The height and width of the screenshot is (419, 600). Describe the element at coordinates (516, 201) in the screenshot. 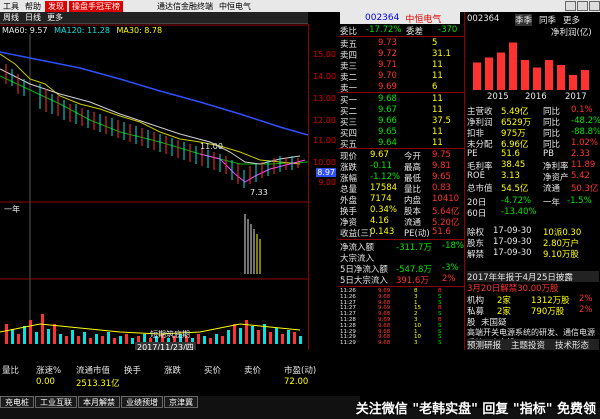

I see `period-value: -4.72%` at that location.